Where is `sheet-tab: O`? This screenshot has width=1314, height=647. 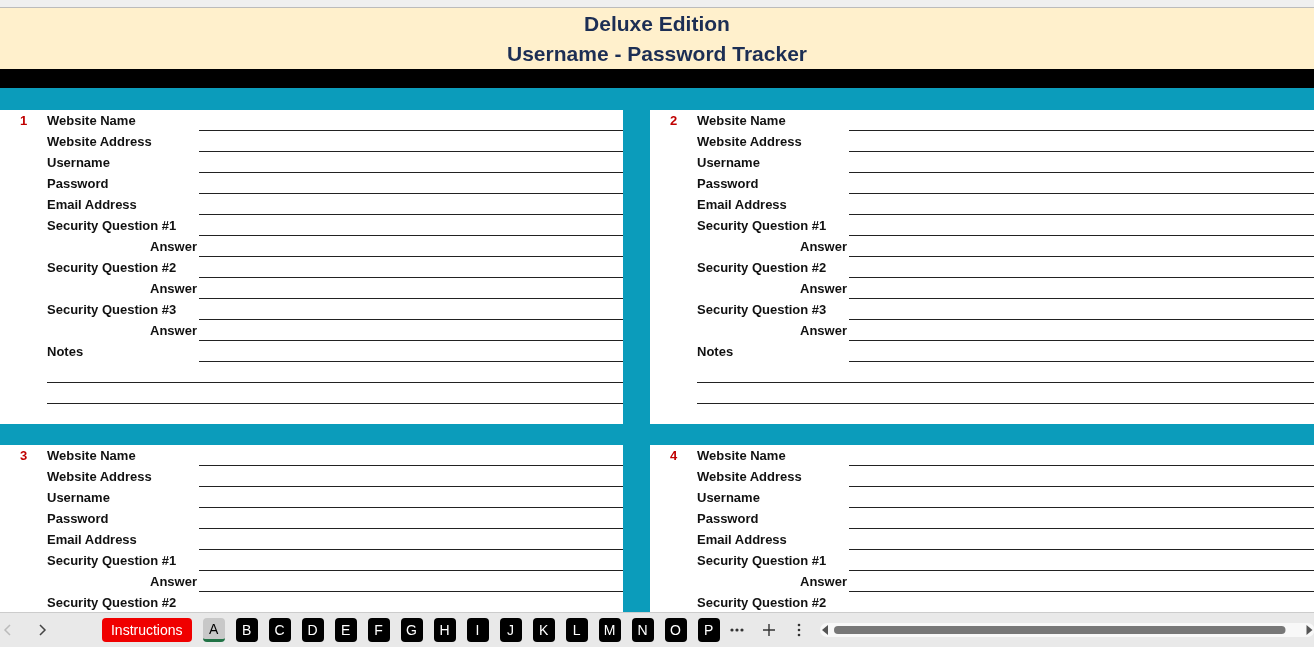 sheet-tab: O is located at coordinates (675, 630).